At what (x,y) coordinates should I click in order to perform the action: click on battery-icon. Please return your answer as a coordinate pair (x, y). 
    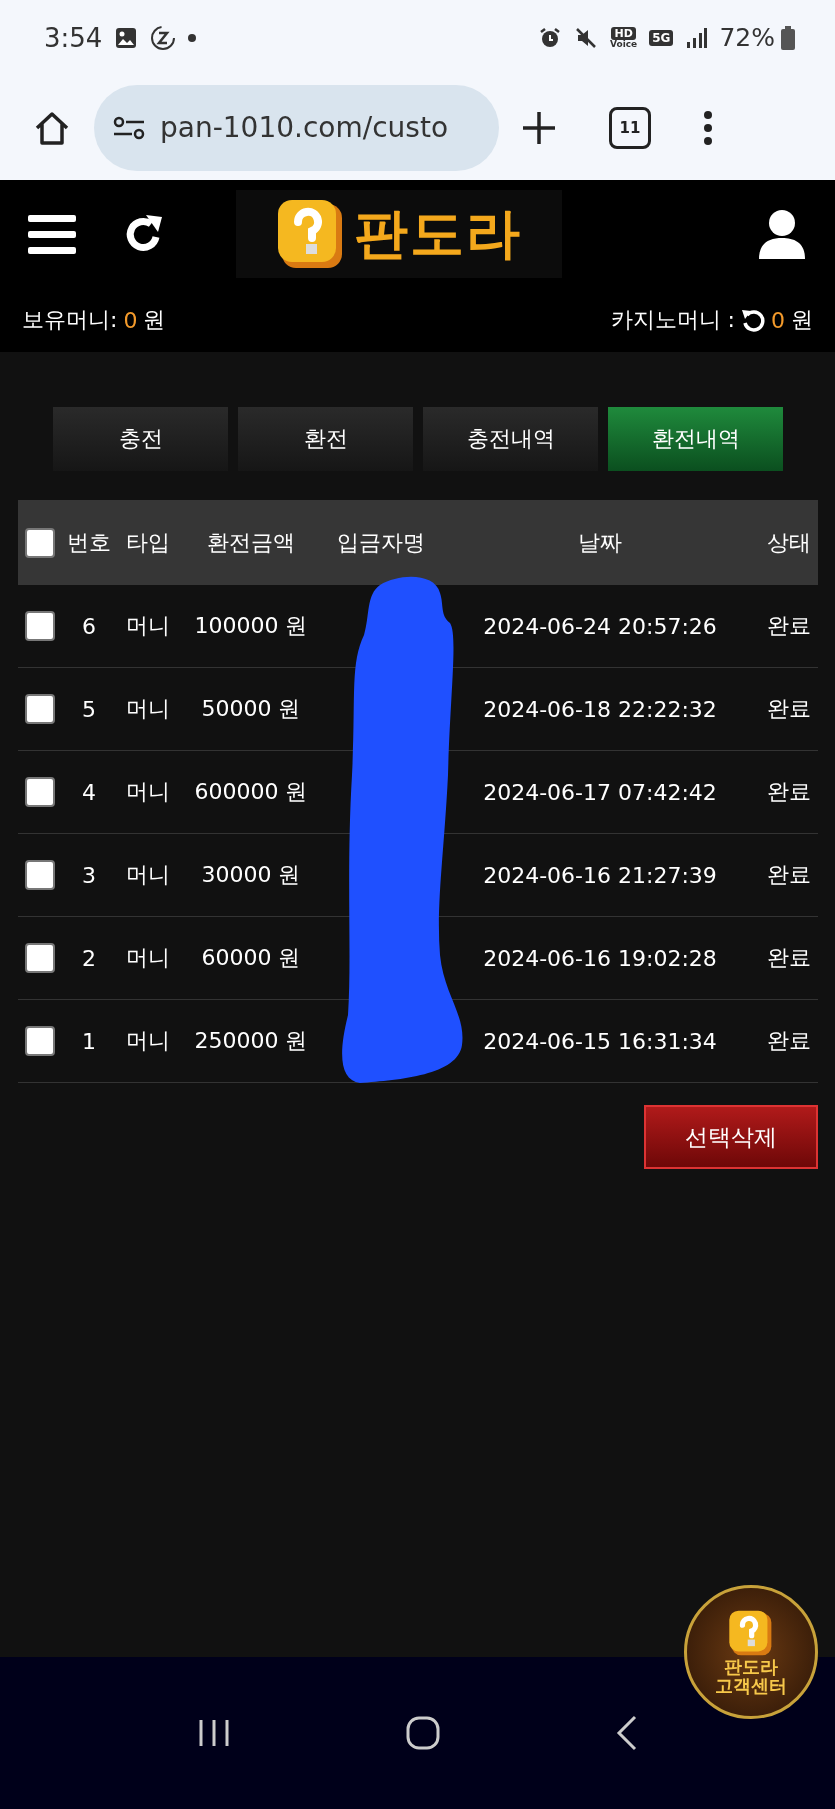
    Looking at the image, I should click on (788, 37).